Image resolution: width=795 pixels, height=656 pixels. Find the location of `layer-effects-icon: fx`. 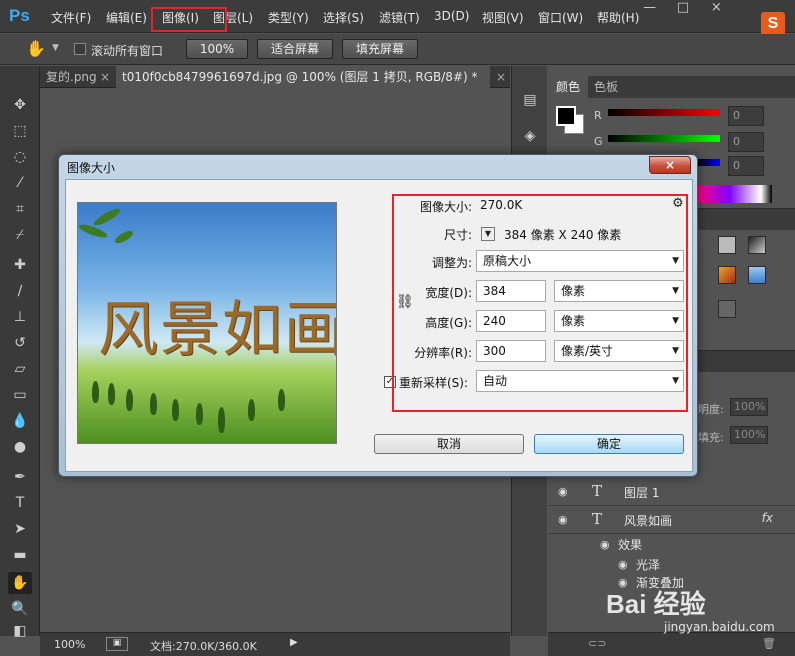

layer-effects-icon: fx is located at coordinates (767, 518).